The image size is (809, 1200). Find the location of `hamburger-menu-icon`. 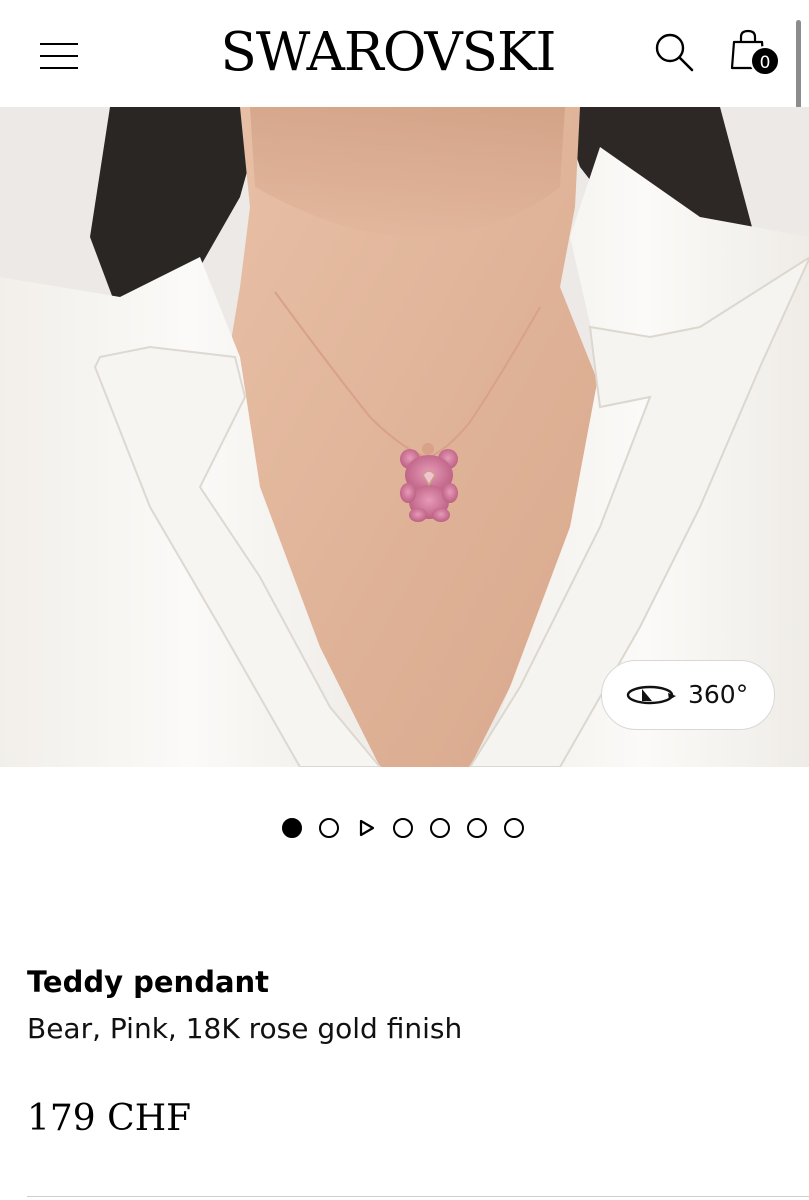

hamburger-menu-icon is located at coordinates (60, 56).